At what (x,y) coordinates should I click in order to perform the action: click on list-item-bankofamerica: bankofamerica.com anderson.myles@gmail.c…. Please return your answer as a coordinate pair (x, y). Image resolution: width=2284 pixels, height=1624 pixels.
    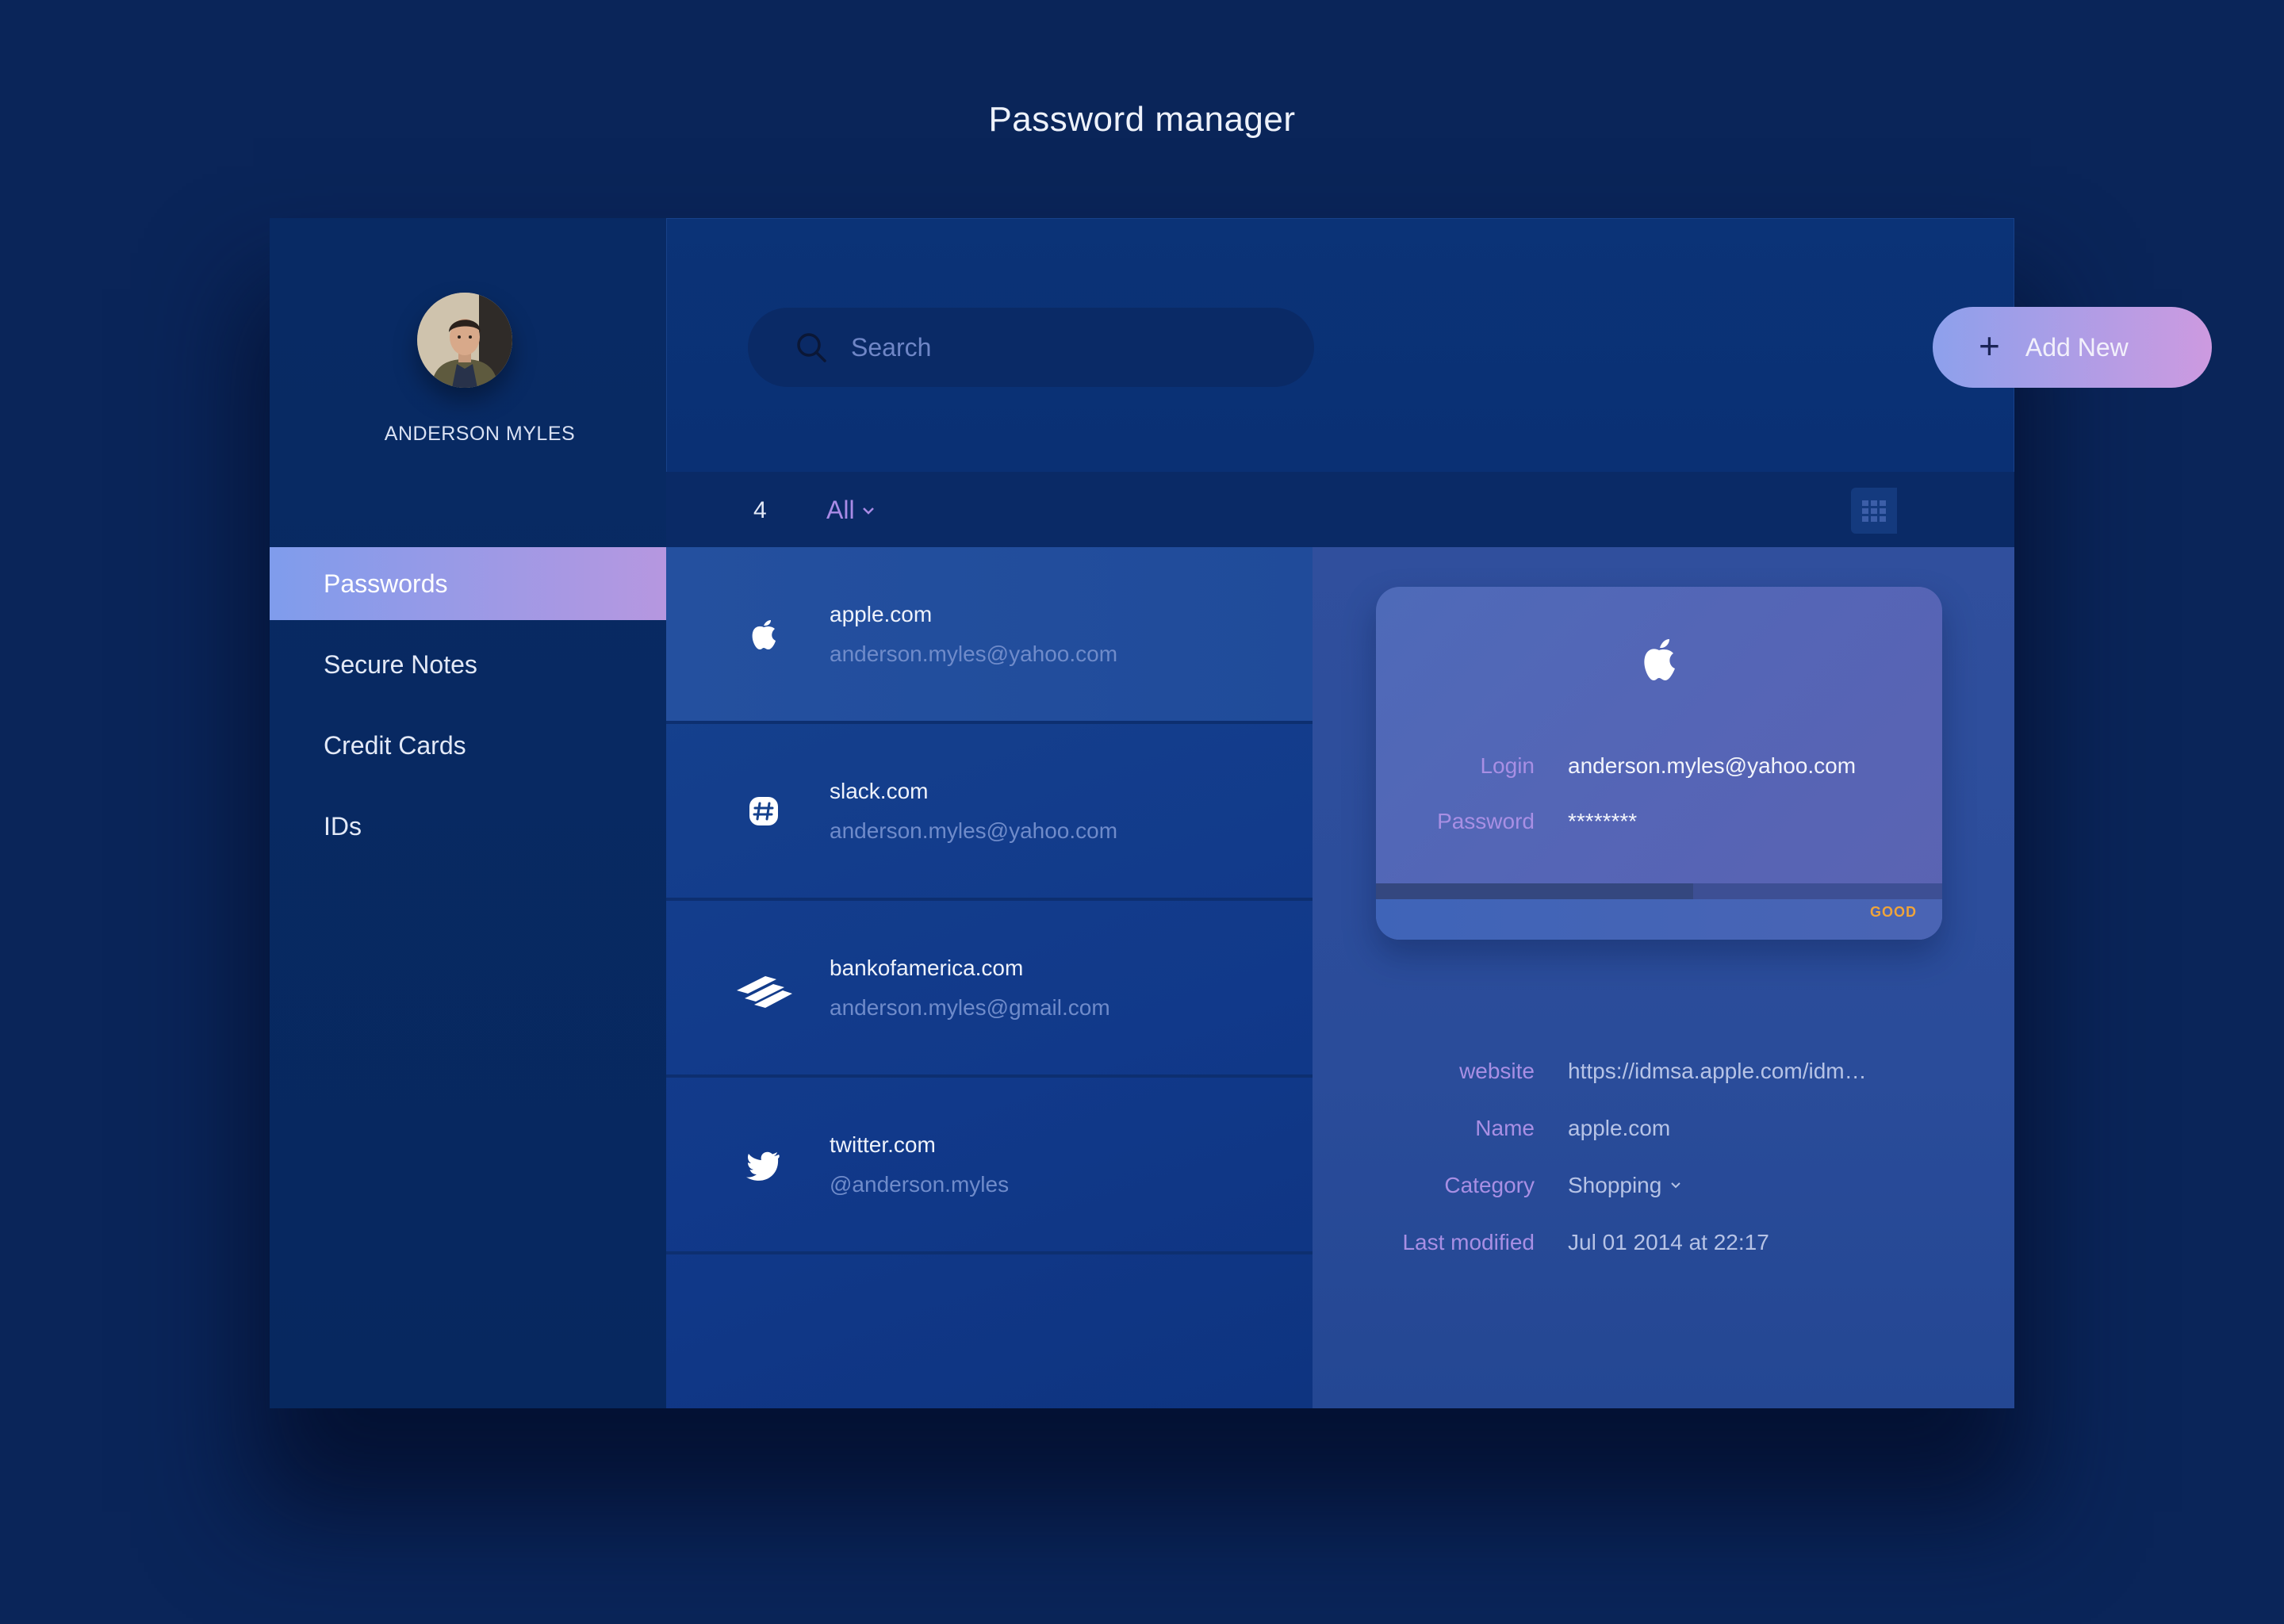
    Looking at the image, I should click on (989, 989).